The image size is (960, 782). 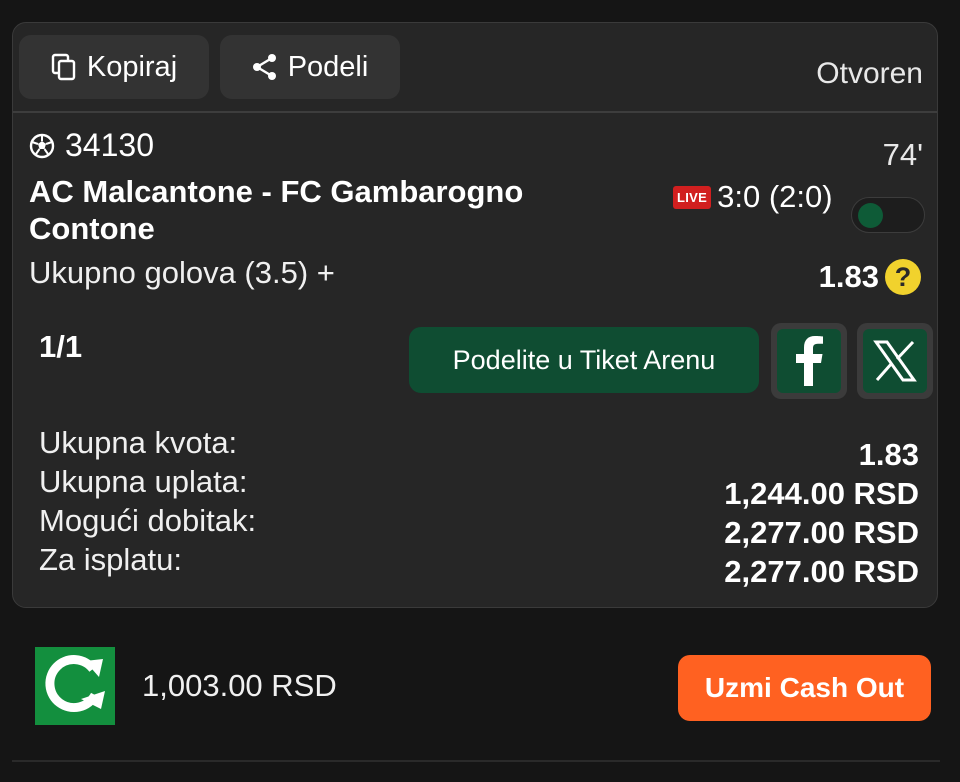 What do you see at coordinates (902, 154) in the screenshot?
I see `match-minute: 74'` at bounding box center [902, 154].